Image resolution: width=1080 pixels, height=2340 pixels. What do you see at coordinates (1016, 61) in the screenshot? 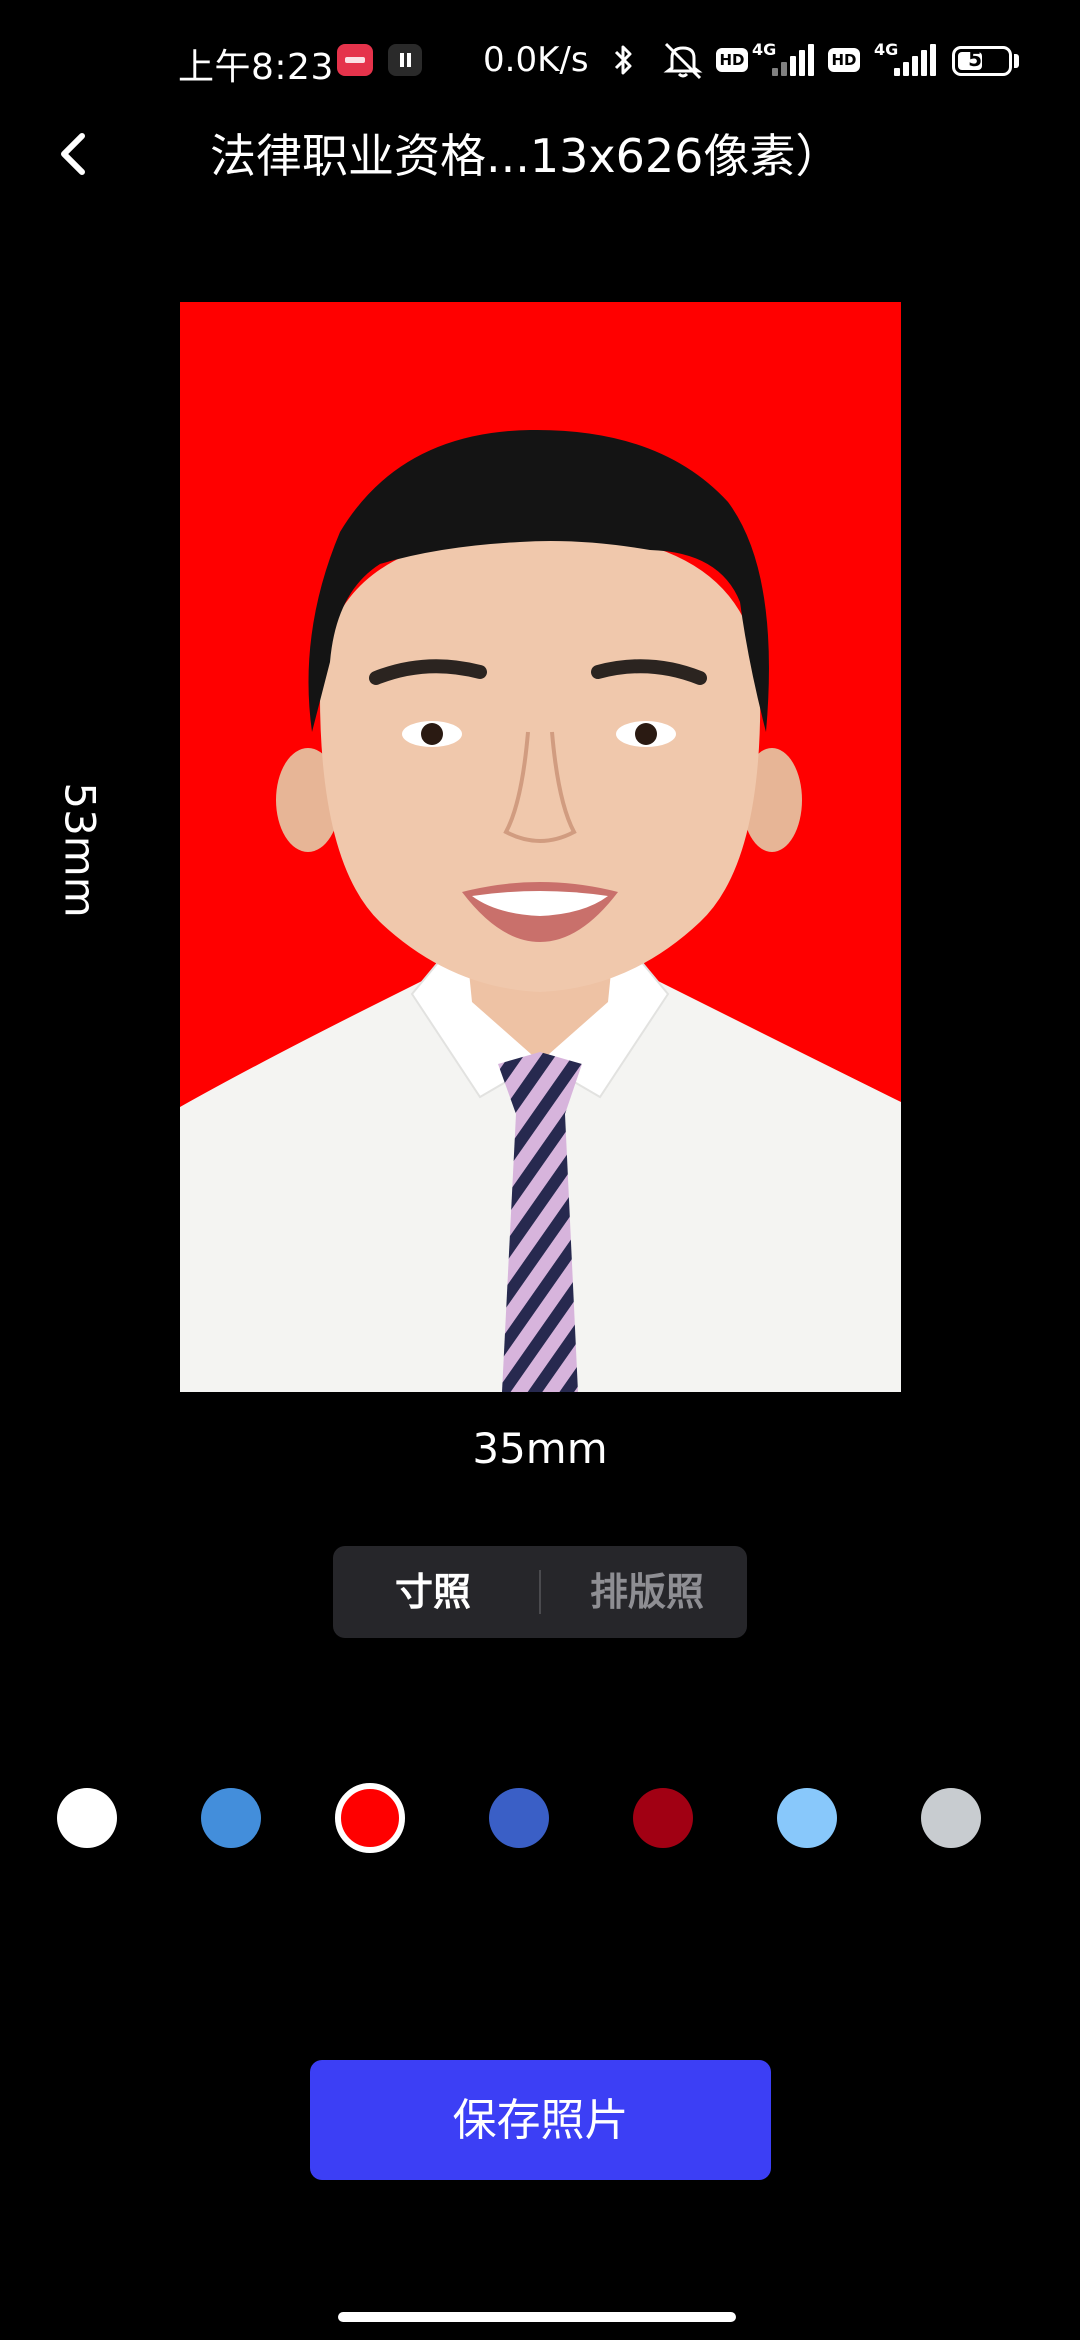
I see `battery-tip` at bounding box center [1016, 61].